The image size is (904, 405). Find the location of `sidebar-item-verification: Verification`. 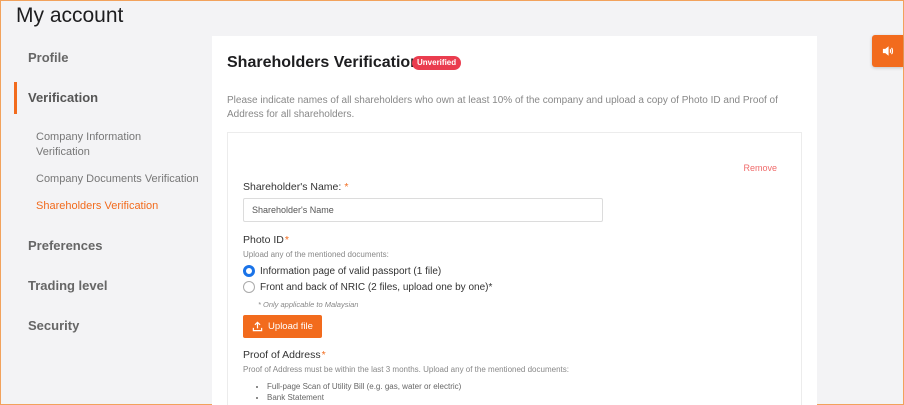

sidebar-item-verification: Verification is located at coordinates (109, 98).